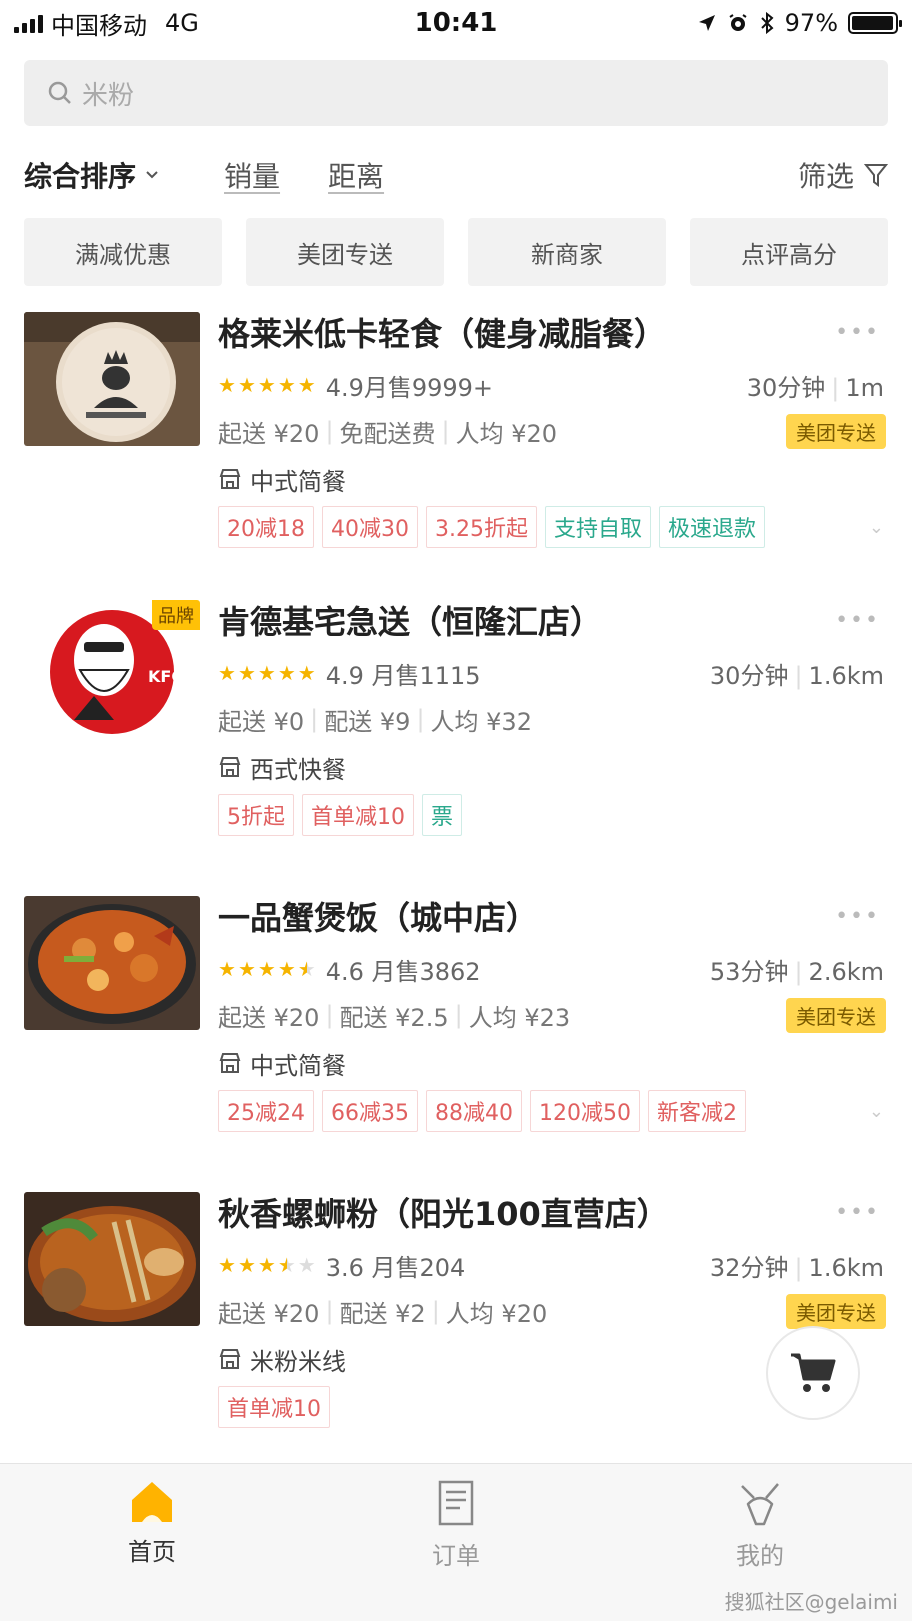 Image resolution: width=912 pixels, height=1621 pixels. I want to click on time-distance: 30分钟 | 1m, so click(815, 387).